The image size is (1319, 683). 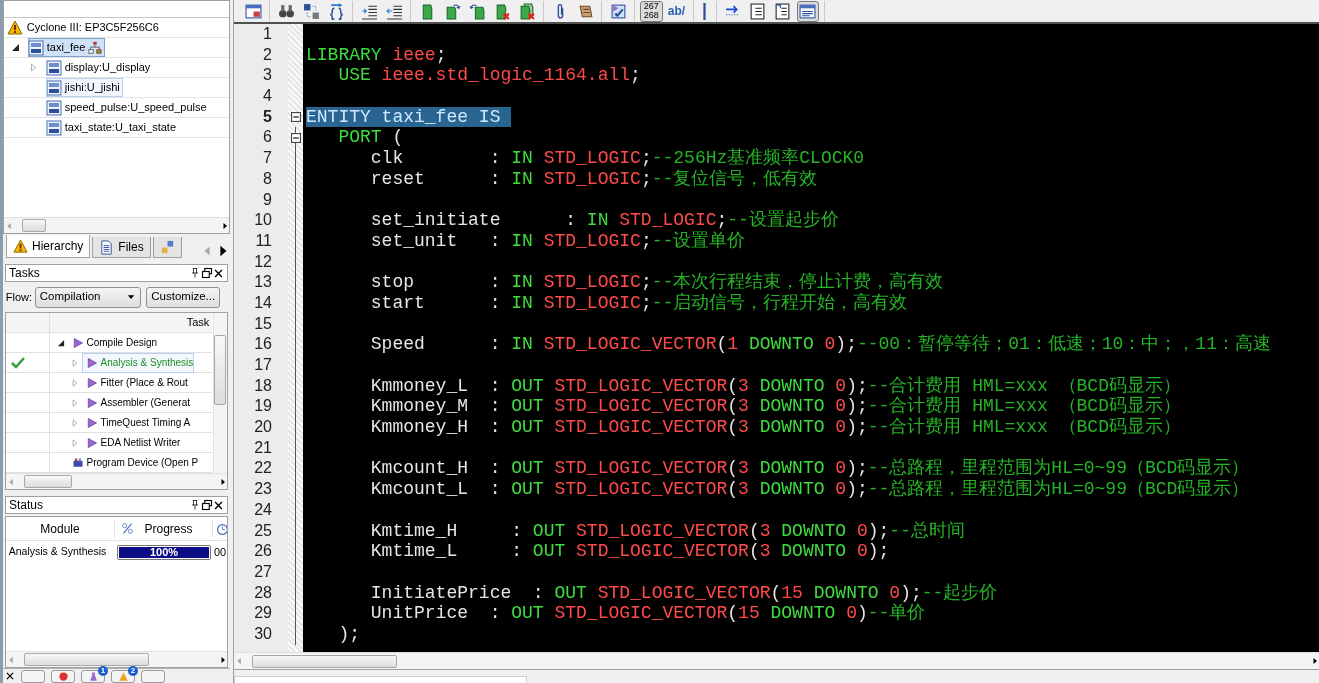 What do you see at coordinates (263, 385) in the screenshot?
I see `line-number: 18` at bounding box center [263, 385].